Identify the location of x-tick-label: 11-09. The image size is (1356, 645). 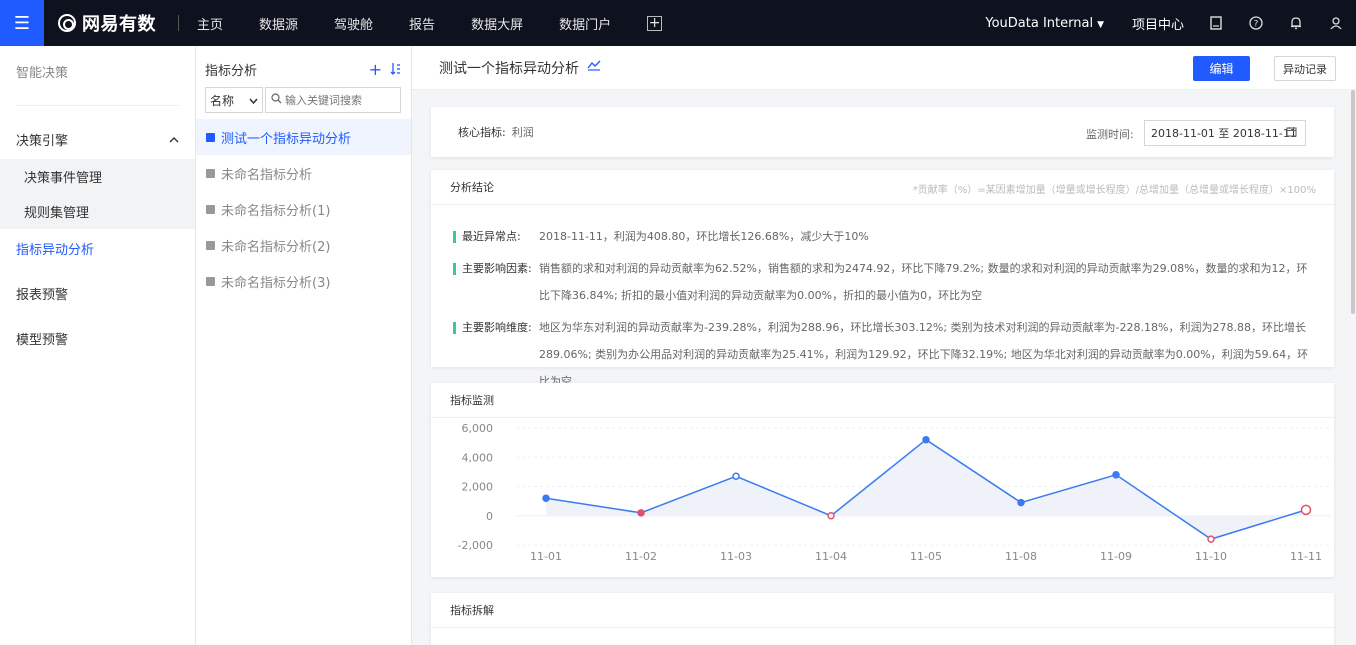
(1116, 556).